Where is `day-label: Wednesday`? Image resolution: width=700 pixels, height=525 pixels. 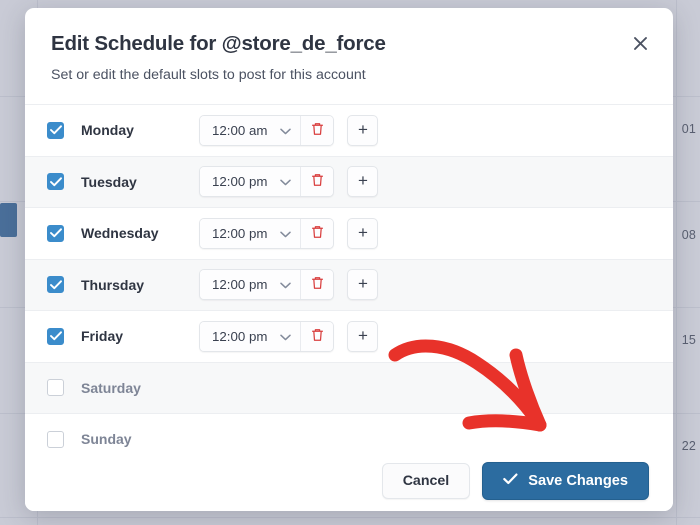 day-label: Wednesday is located at coordinates (120, 233).